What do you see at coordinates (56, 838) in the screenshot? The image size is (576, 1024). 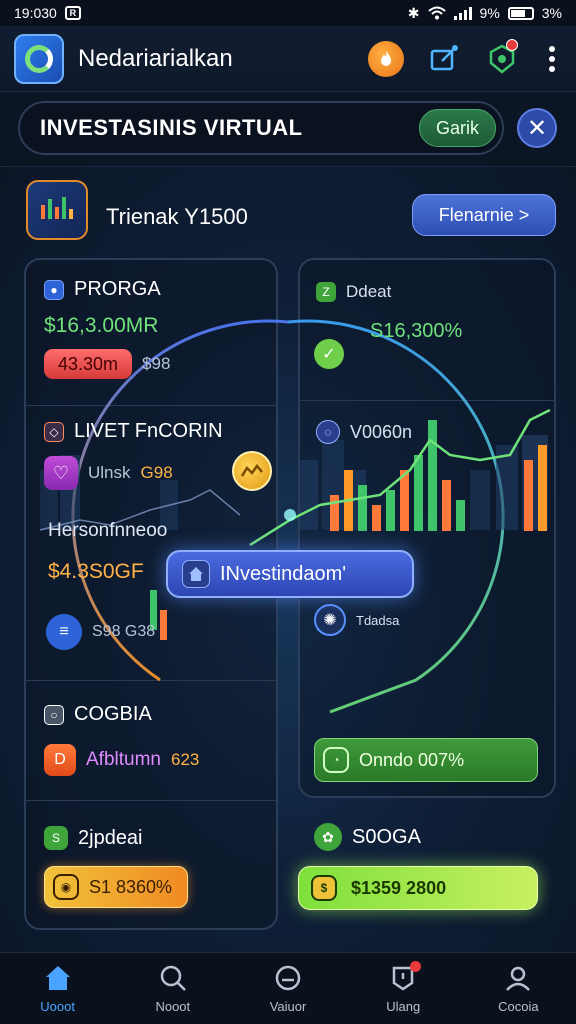 I see `s-icon: S` at bounding box center [56, 838].